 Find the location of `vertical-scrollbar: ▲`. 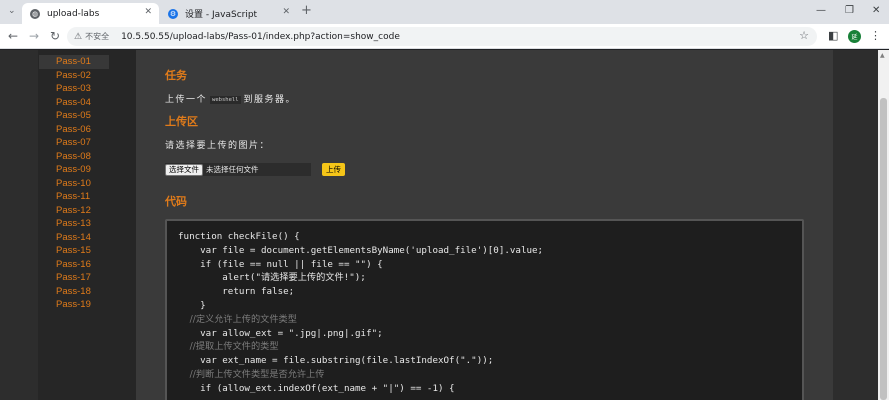

vertical-scrollbar: ▲ is located at coordinates (883, 225).